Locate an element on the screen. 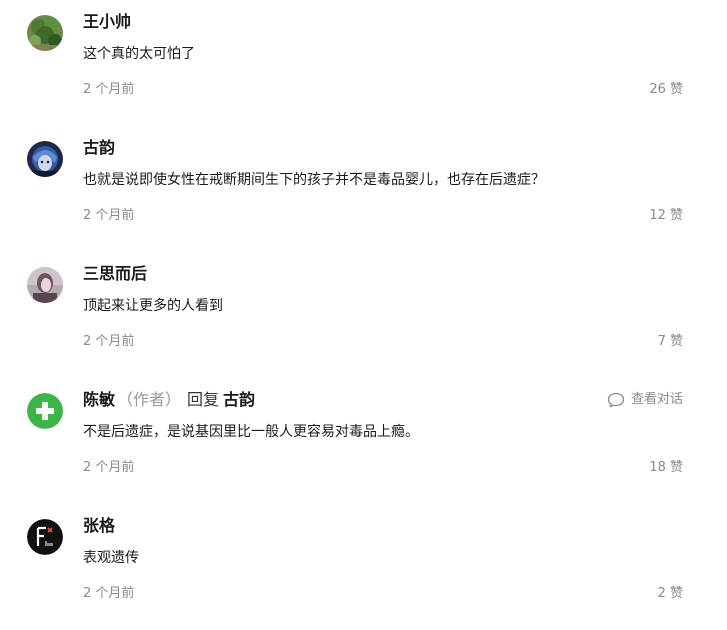 The width and height of the screenshot is (727, 630). like-count: 2 赞 is located at coordinates (670, 594).